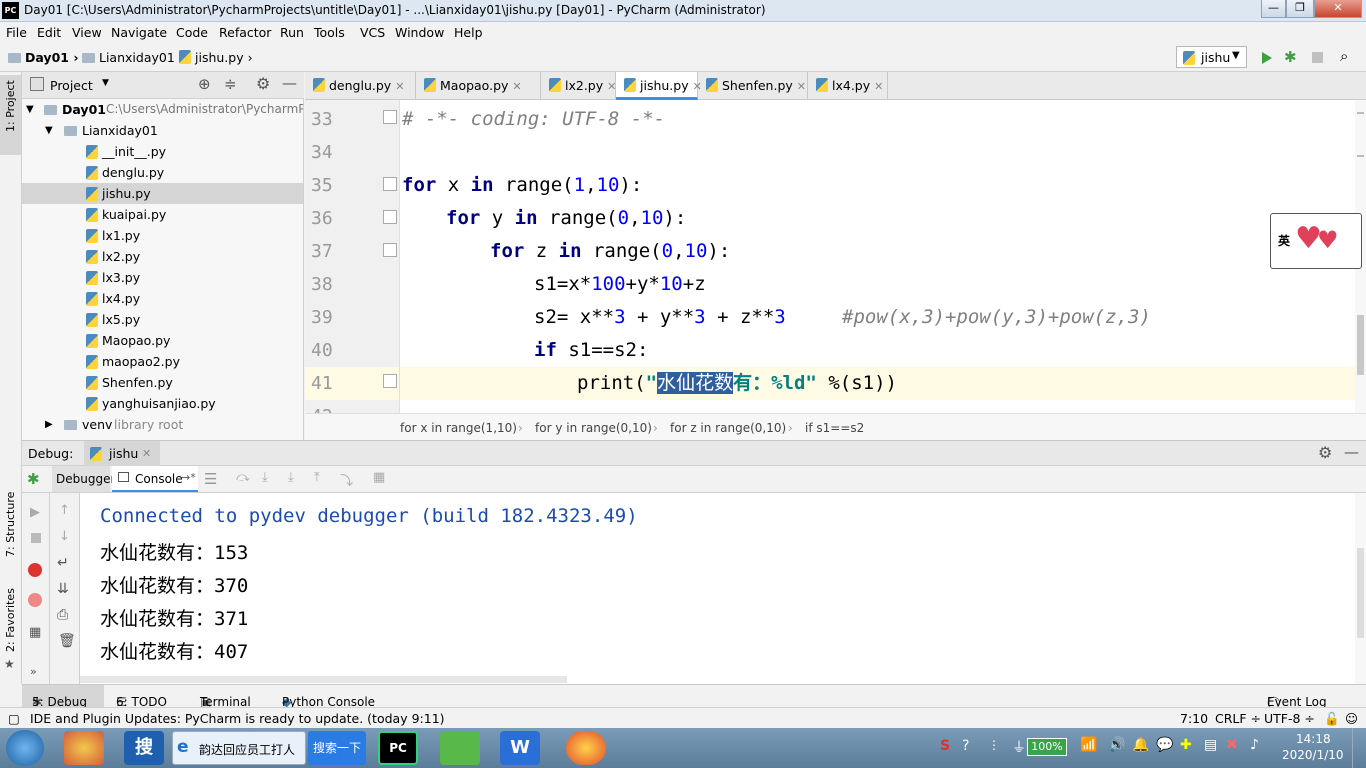  What do you see at coordinates (1289, 718) in the screenshot?
I see `file-encoding: UTF-8 ÷` at bounding box center [1289, 718].